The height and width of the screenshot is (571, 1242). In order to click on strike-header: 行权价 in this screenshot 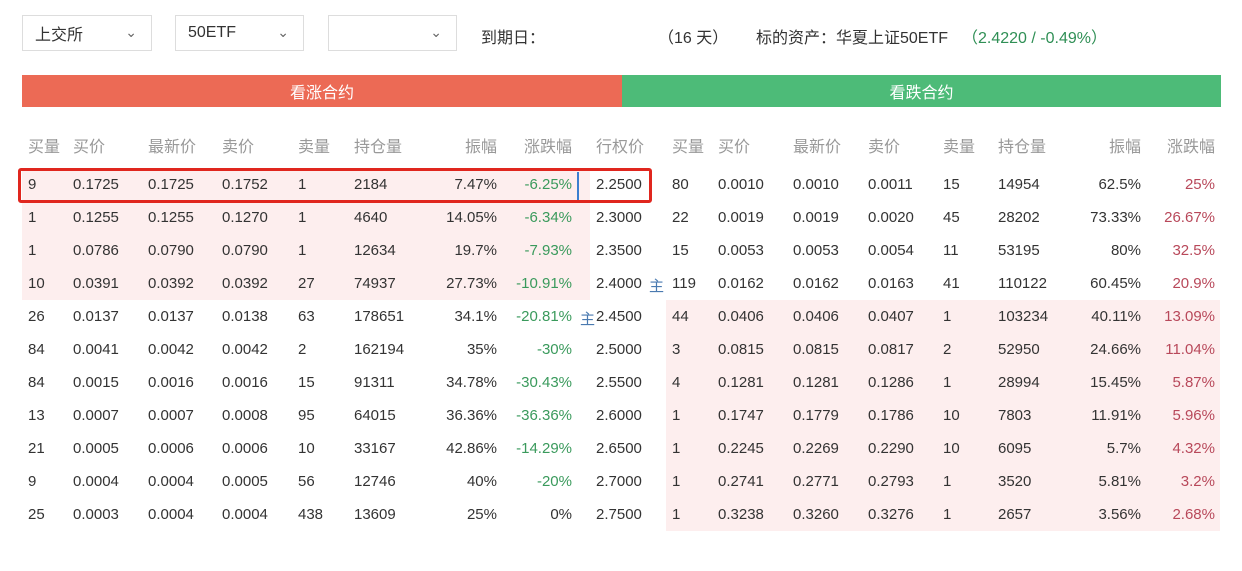, I will do `click(620, 147)`.